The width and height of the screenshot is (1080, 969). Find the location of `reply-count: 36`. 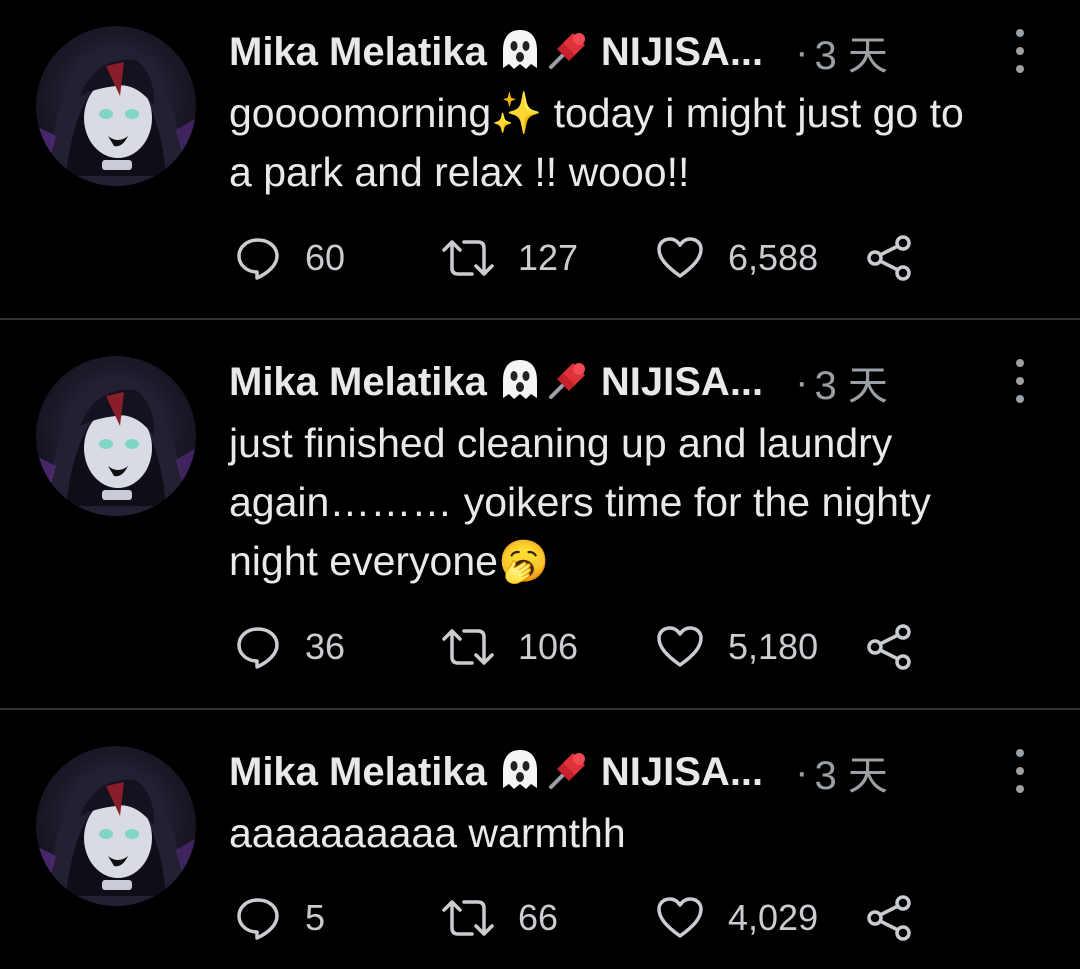

reply-count: 36 is located at coordinates (325, 646).